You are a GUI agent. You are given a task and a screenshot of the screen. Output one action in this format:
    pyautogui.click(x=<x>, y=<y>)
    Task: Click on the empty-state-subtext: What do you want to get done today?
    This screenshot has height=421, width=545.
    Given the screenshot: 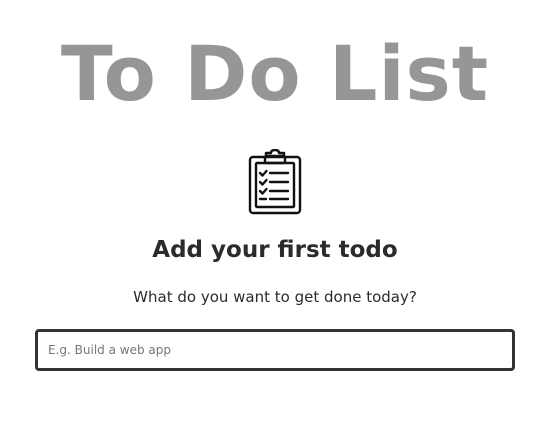 What is the action you would take?
    pyautogui.click(x=275, y=297)
    